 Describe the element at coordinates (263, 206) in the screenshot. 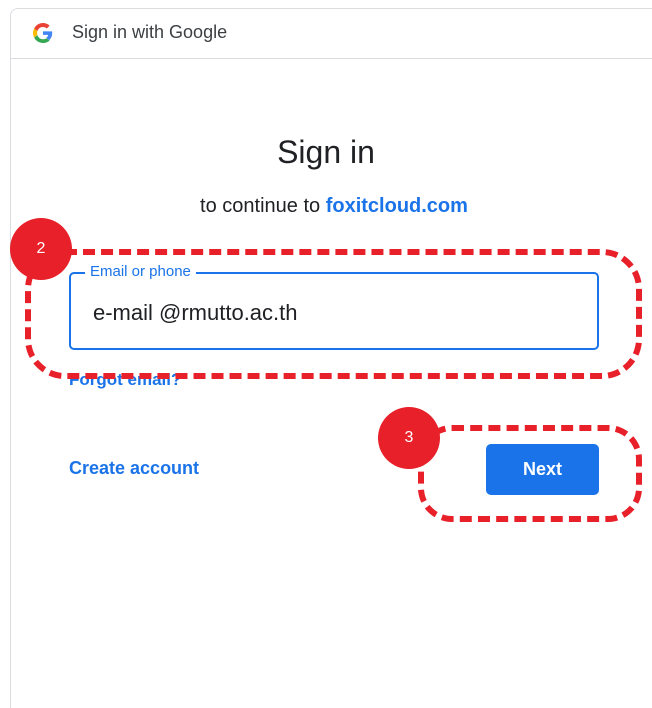

I see `subtitle-prefix: to continue to` at that location.